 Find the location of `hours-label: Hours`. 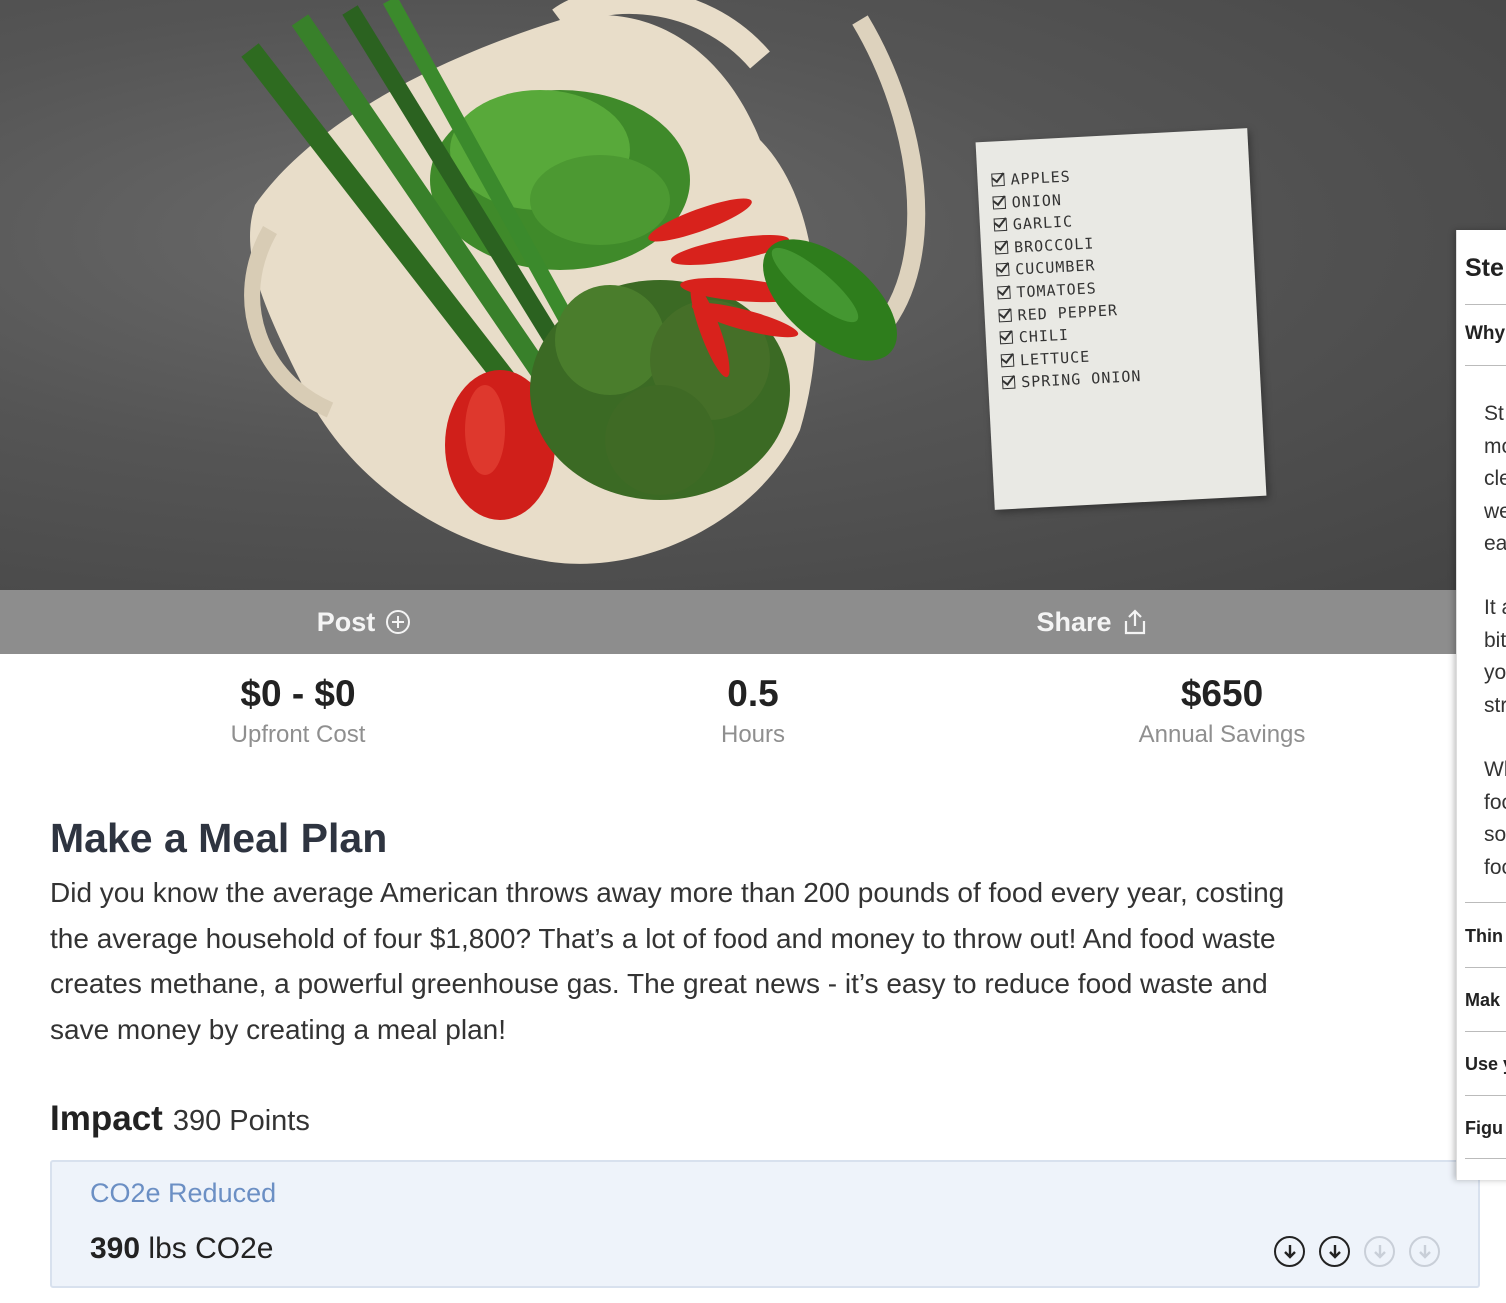

hours-label: Hours is located at coordinates (753, 734).